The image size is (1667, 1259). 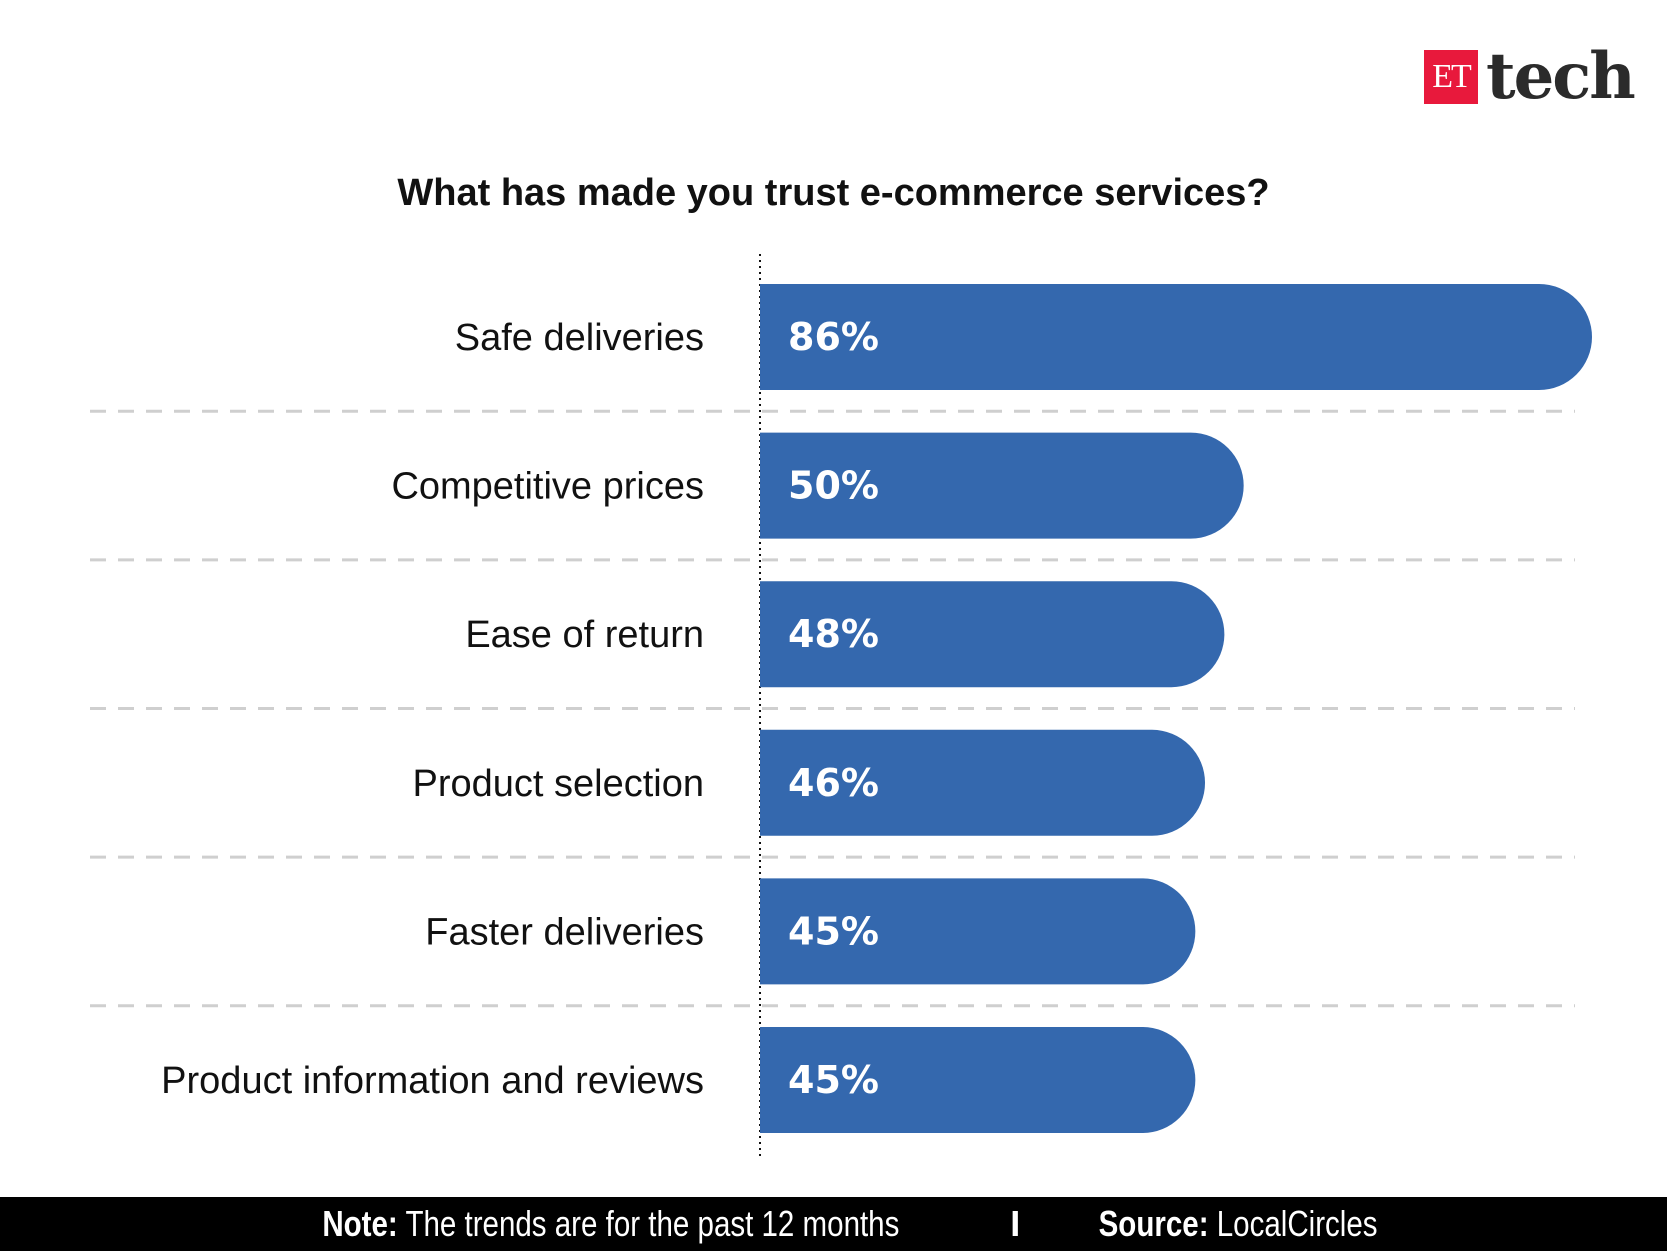 What do you see at coordinates (559, 784) in the screenshot?
I see `category-label: Product selection` at bounding box center [559, 784].